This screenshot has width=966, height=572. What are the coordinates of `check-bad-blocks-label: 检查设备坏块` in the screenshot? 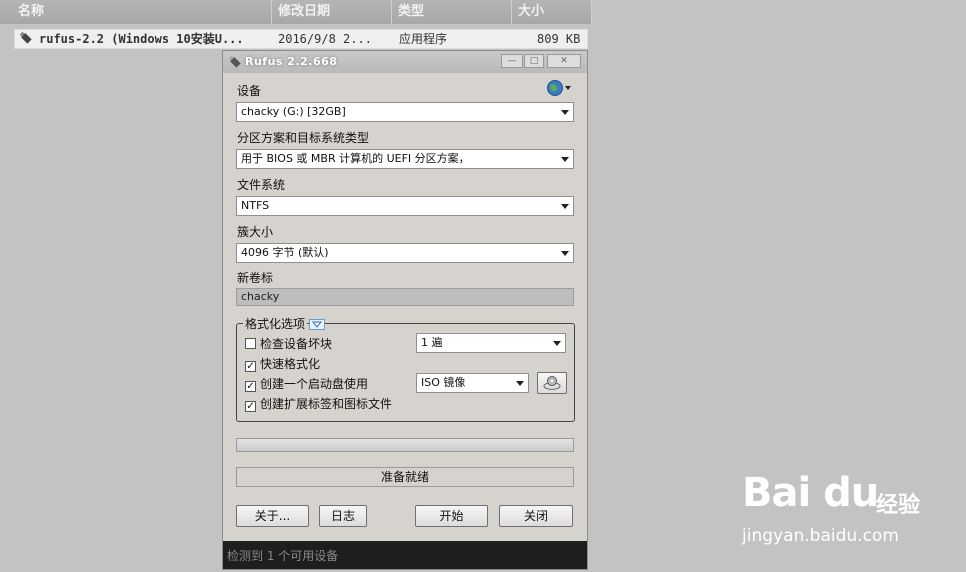 It's located at (296, 344).